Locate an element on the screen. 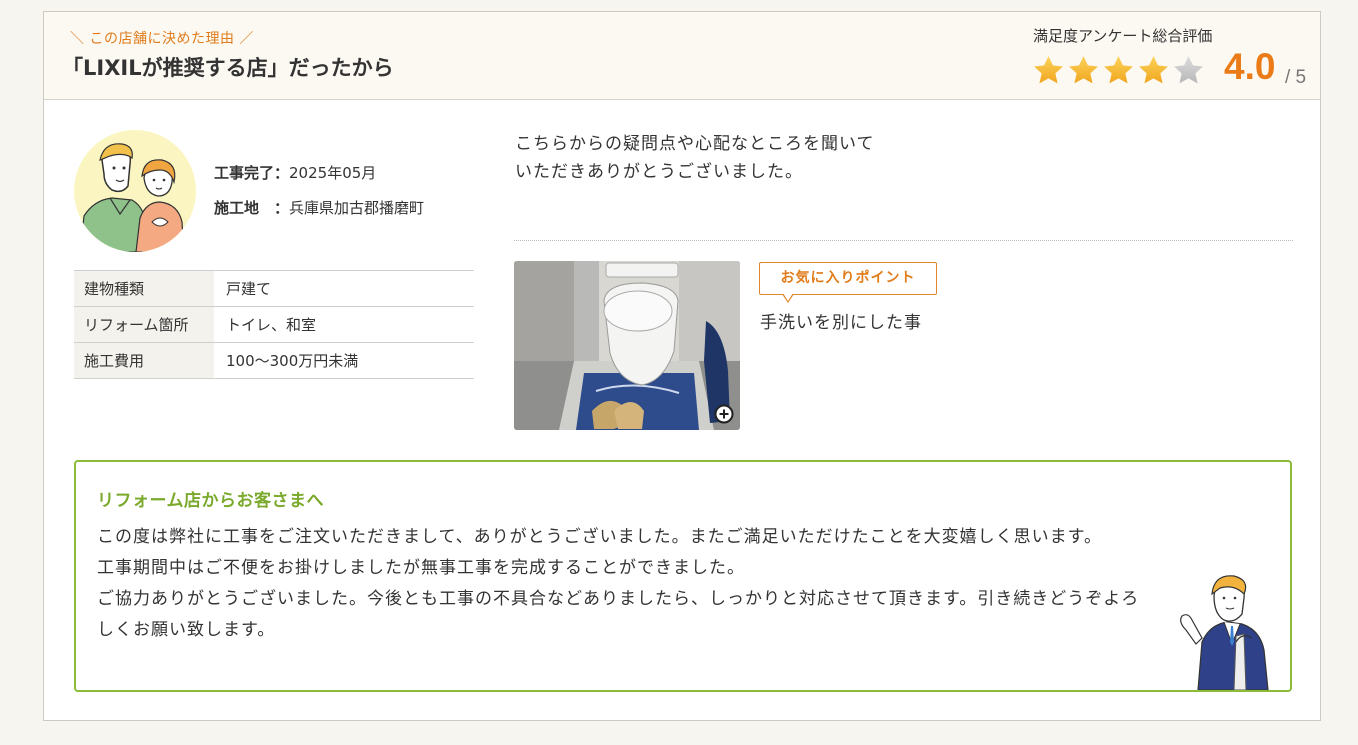  rating-score: 4.0 is located at coordinates (1250, 66).